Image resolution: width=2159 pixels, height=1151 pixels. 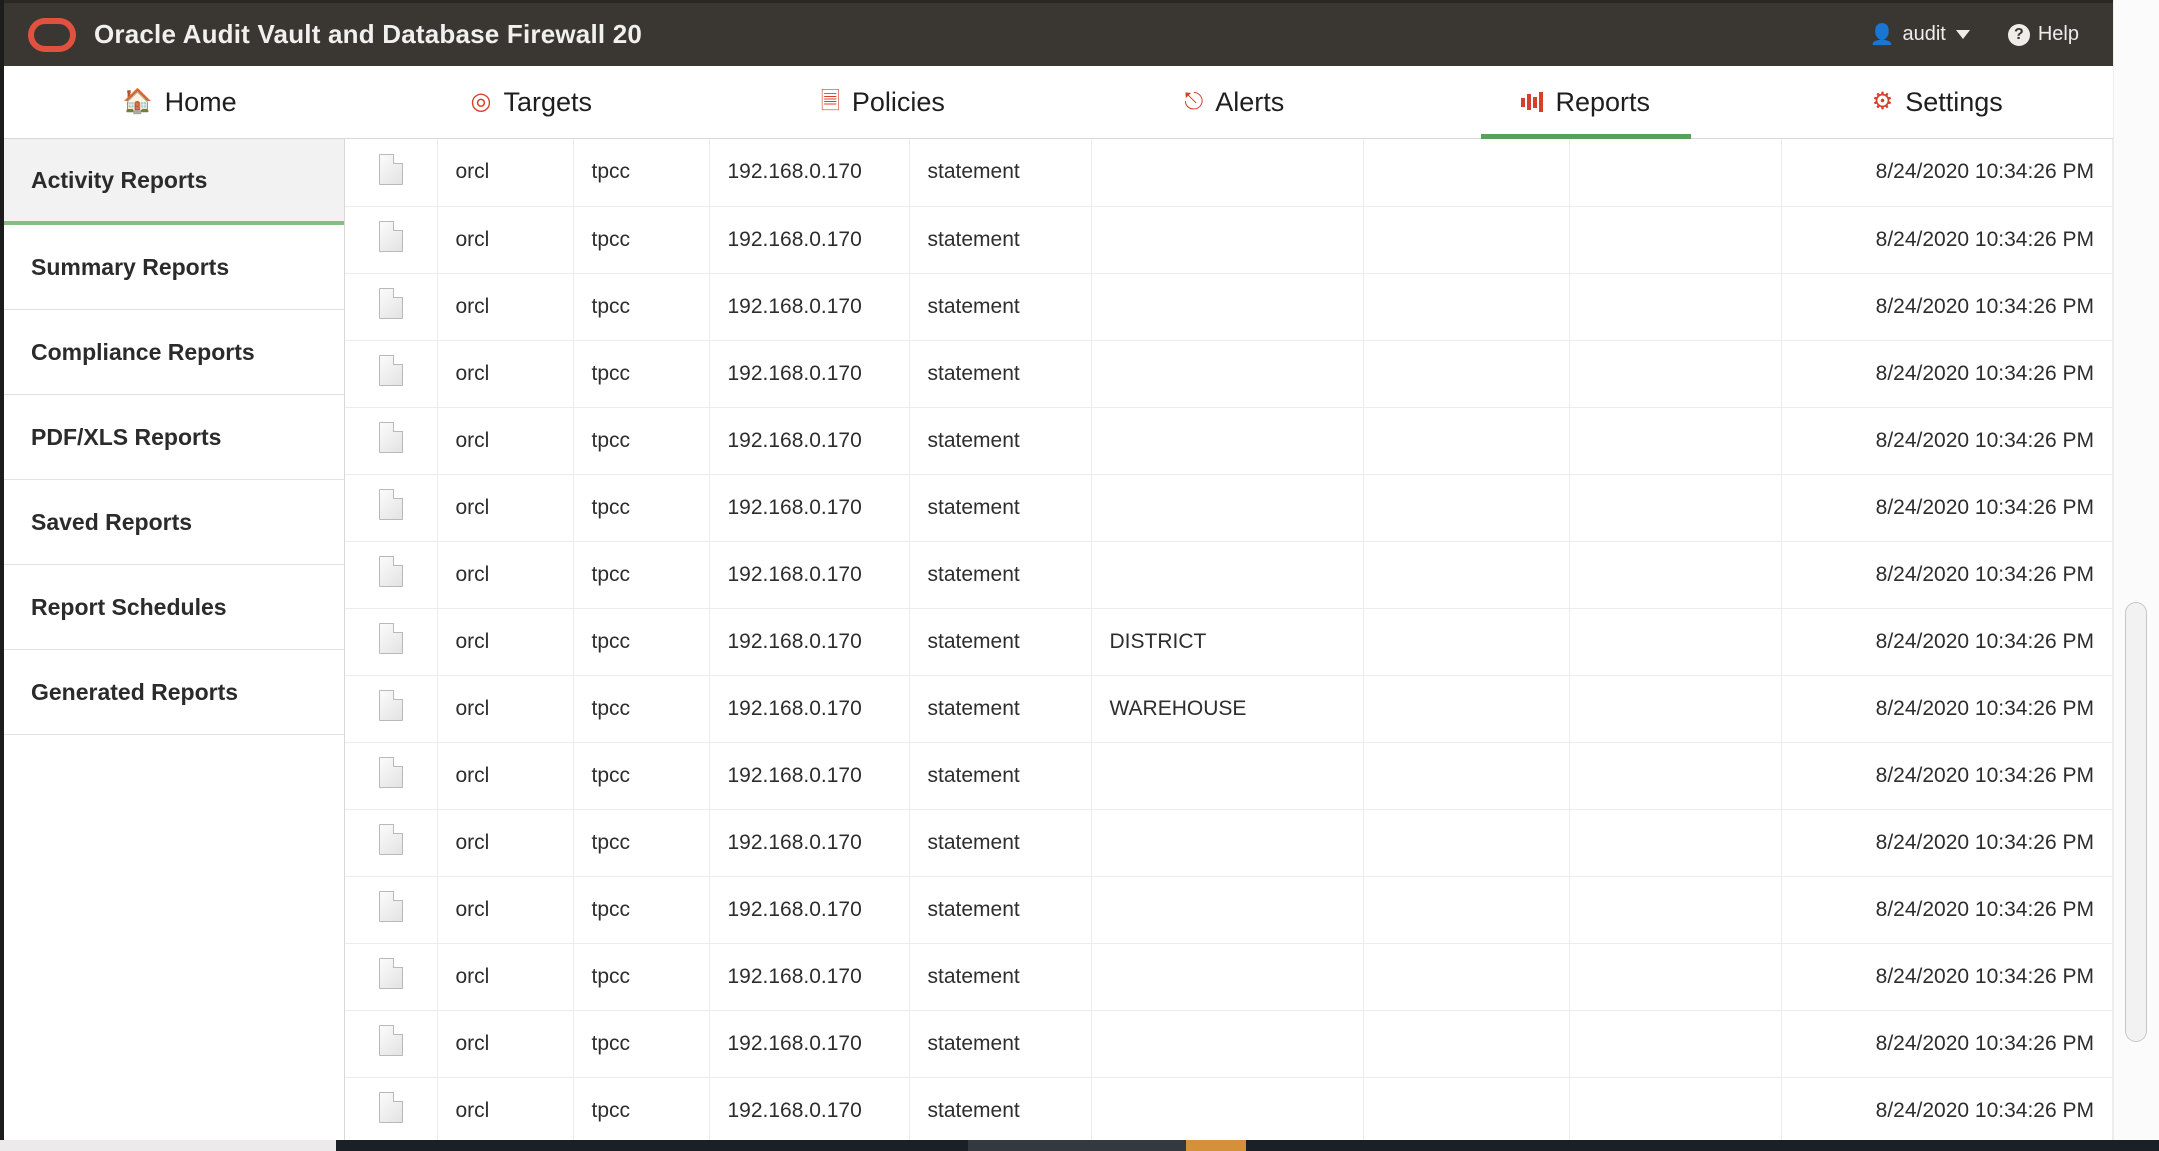 What do you see at coordinates (1938, 102) in the screenshot?
I see `tab-settings: ⚙ Settings` at bounding box center [1938, 102].